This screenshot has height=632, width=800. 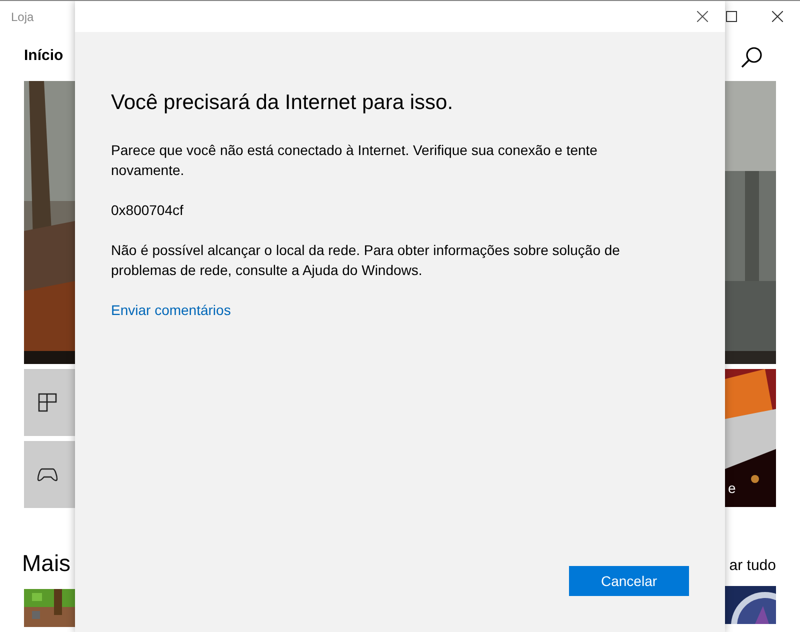 I want to click on app-title: Loja, so click(x=22, y=17).